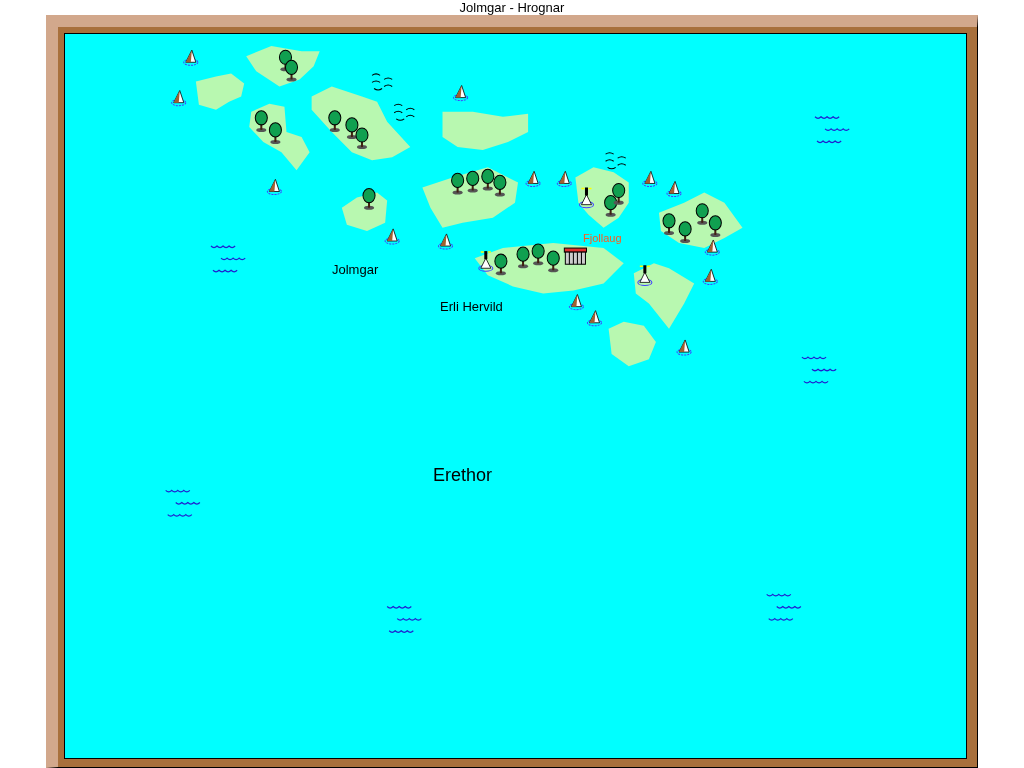 The height and width of the screenshot is (768, 1024). I want to click on place-label: Fjollaug, so click(602, 238).